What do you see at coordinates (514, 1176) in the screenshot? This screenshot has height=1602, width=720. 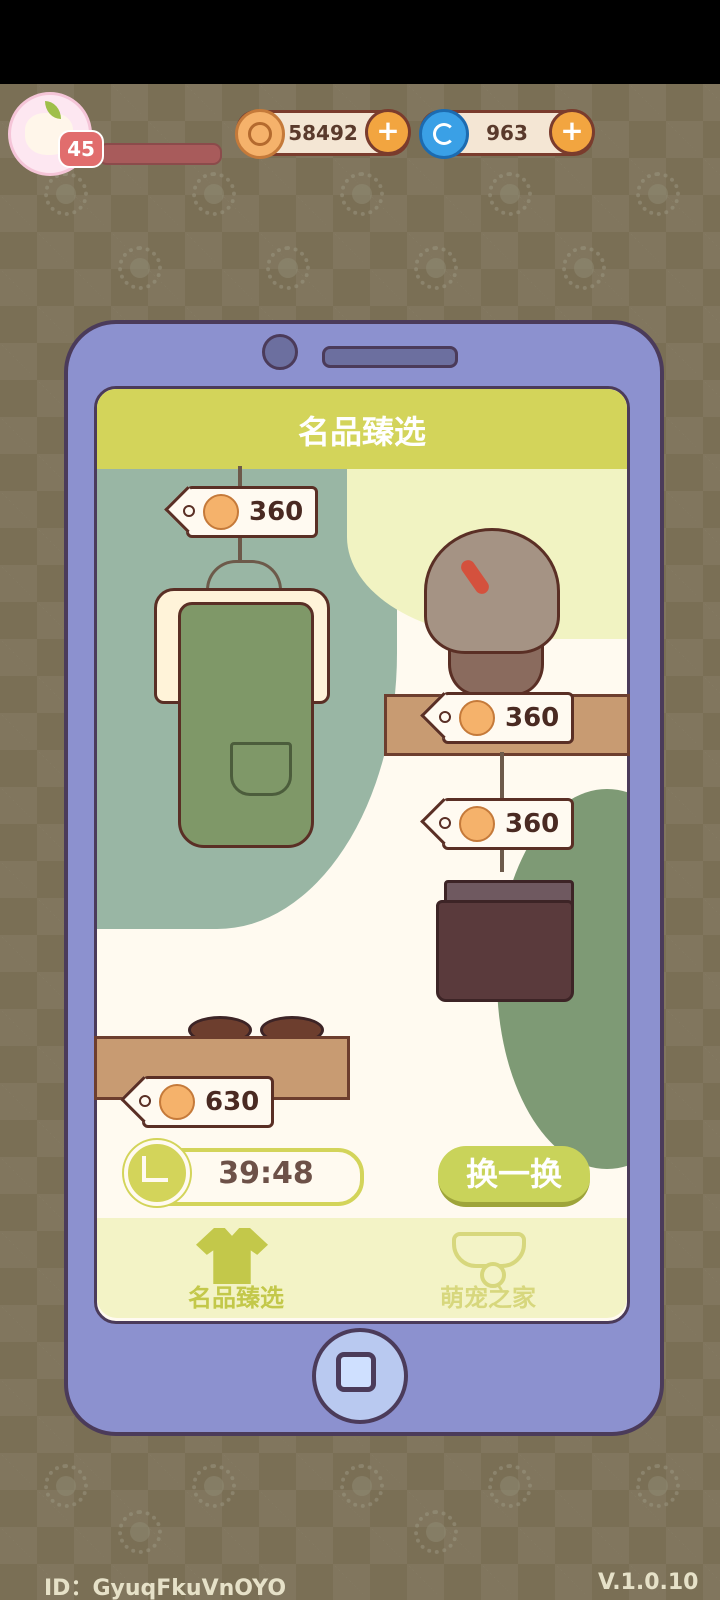 I see `refresh-button: 换一换` at bounding box center [514, 1176].